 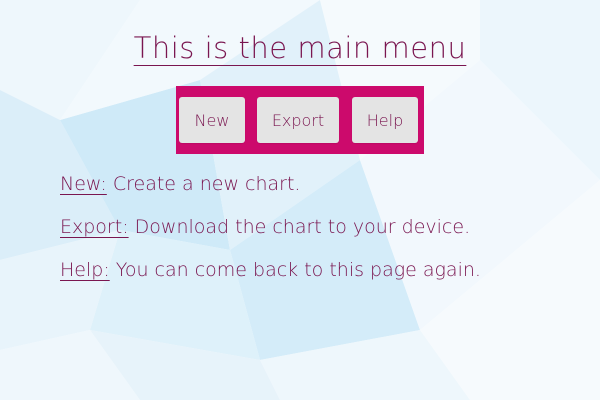 What do you see at coordinates (83, 184) in the screenshot?
I see `new-description-key: New:` at bounding box center [83, 184].